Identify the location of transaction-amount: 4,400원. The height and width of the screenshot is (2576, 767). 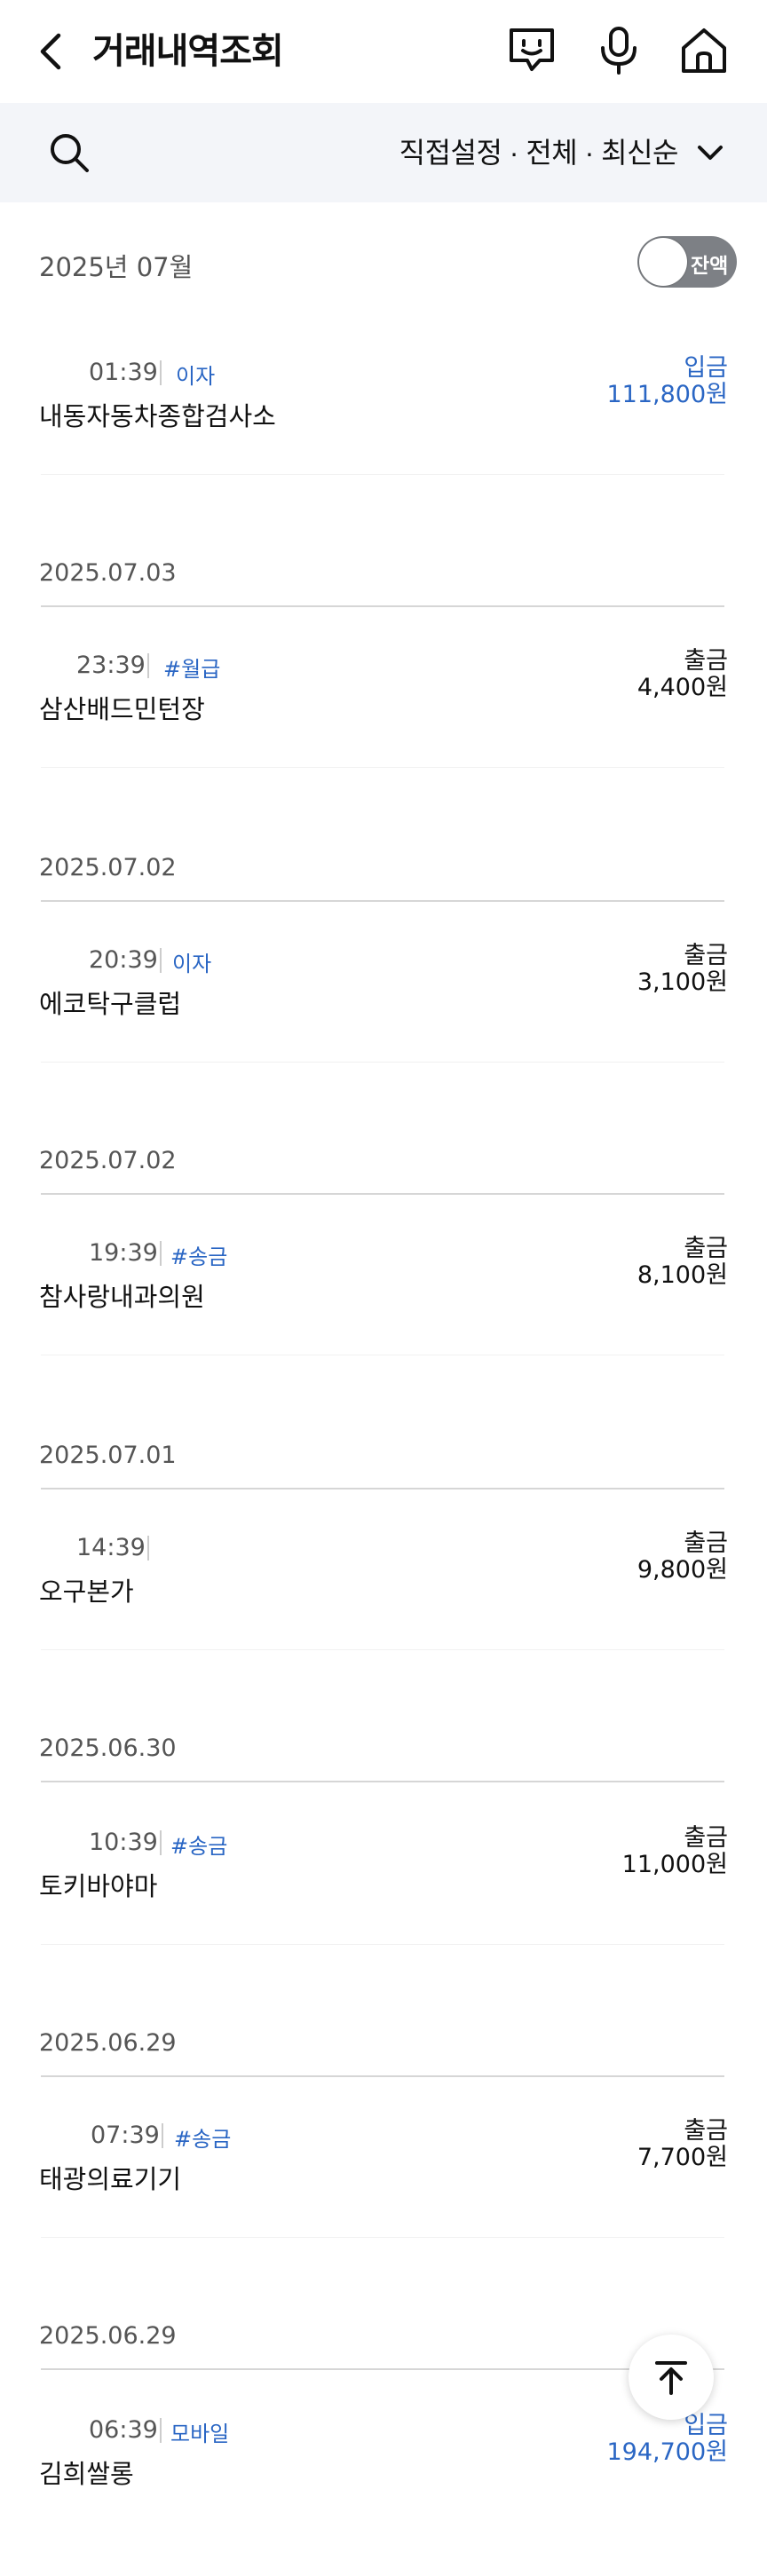
(682, 687).